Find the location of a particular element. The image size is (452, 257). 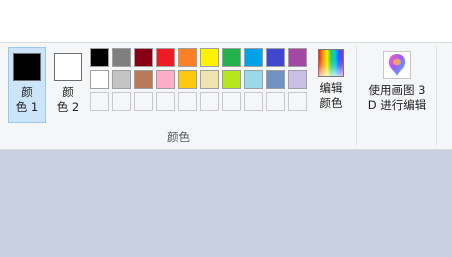

paint3d-label: 使用画图 3 D 进行编辑 is located at coordinates (397, 97).